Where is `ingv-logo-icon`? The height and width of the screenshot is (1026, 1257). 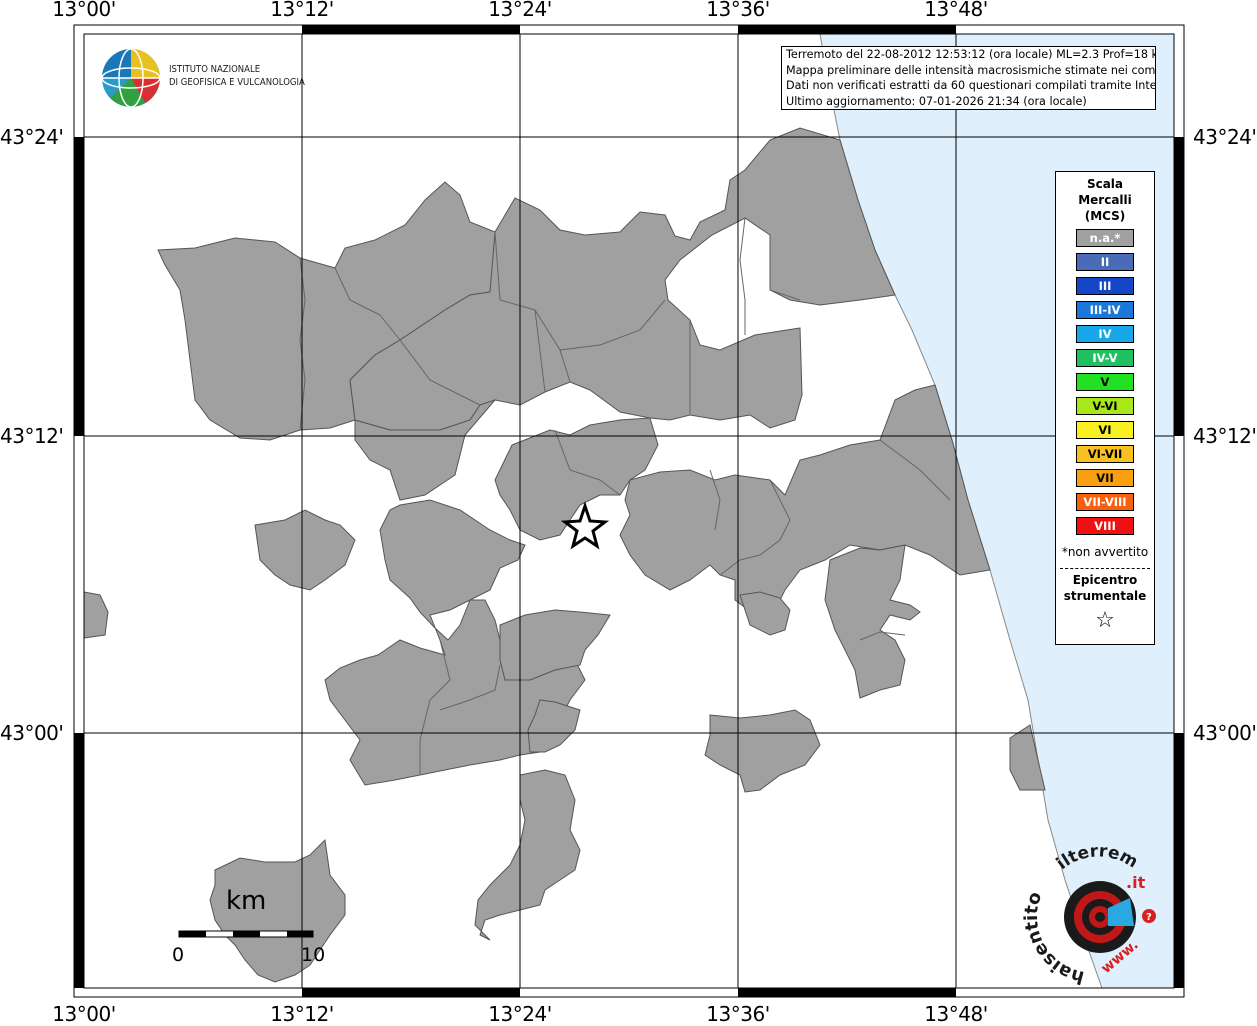
ingv-logo-icon is located at coordinates (131, 78).